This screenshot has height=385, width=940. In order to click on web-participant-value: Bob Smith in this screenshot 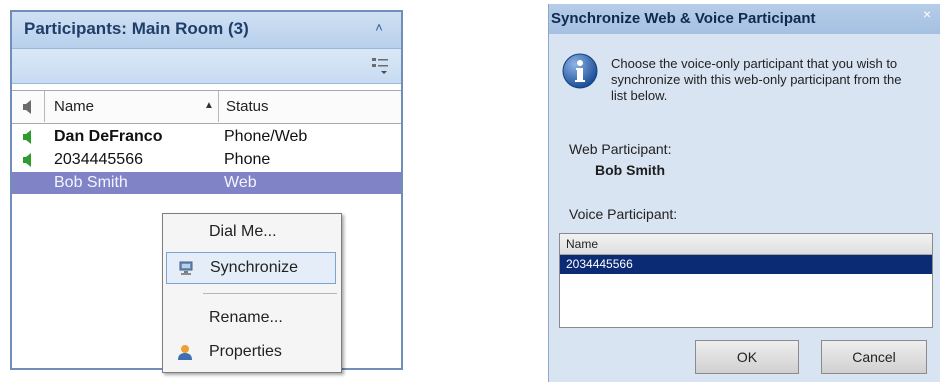, I will do `click(630, 170)`.